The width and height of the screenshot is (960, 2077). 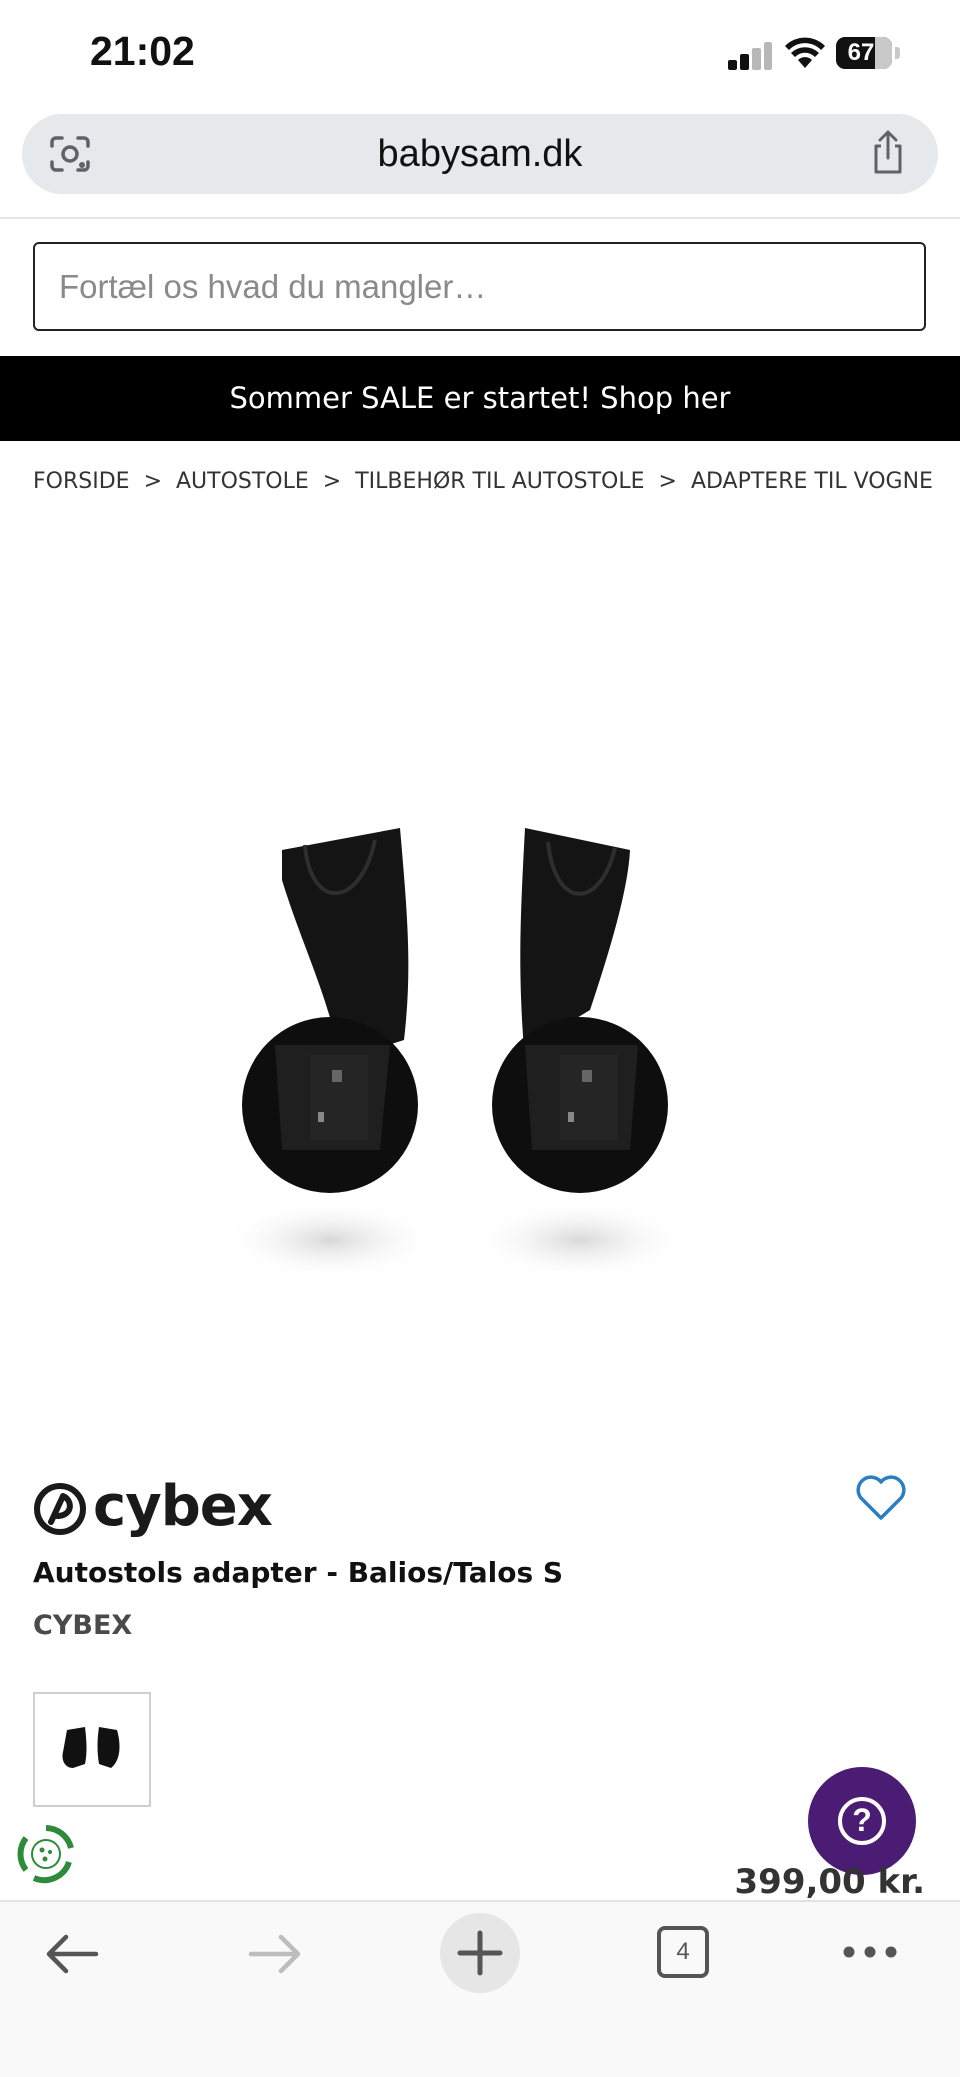 I want to click on cybex-logo-icon, so click(x=60, y=1509).